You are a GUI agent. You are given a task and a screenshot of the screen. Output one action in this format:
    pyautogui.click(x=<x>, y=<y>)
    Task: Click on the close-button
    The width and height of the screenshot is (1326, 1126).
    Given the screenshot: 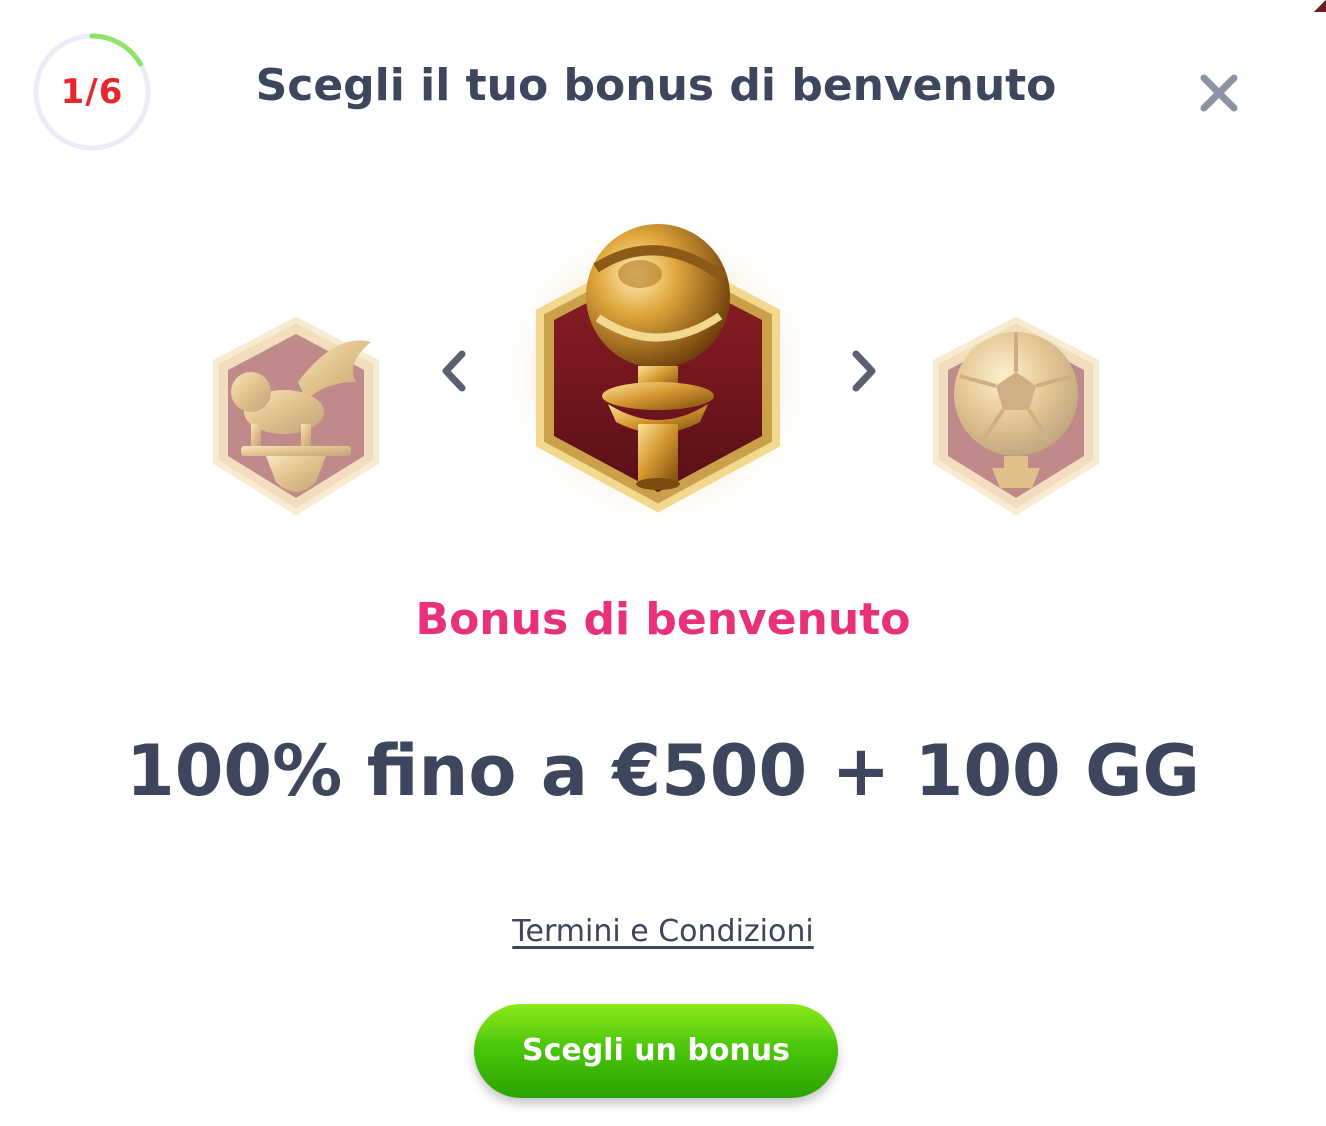 What is the action you would take?
    pyautogui.click(x=1219, y=93)
    